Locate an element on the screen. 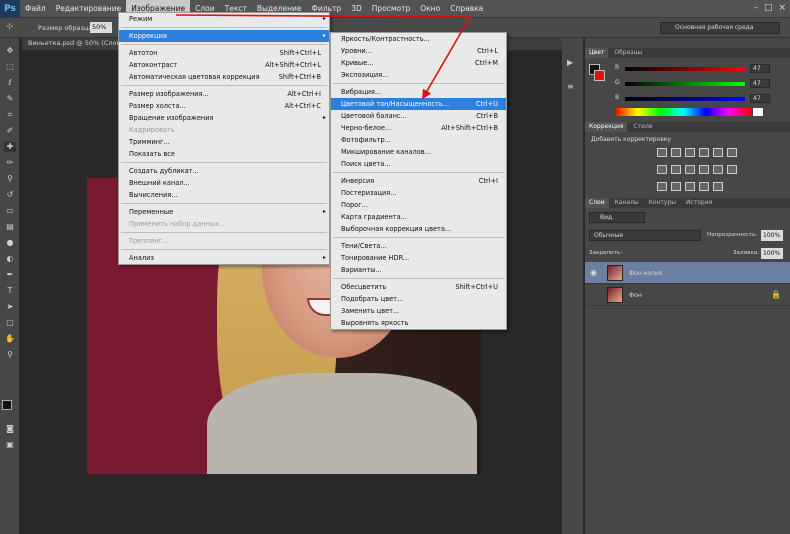 The height and width of the screenshot is (534, 790). annotation-arrows is located at coordinates (323, 57).